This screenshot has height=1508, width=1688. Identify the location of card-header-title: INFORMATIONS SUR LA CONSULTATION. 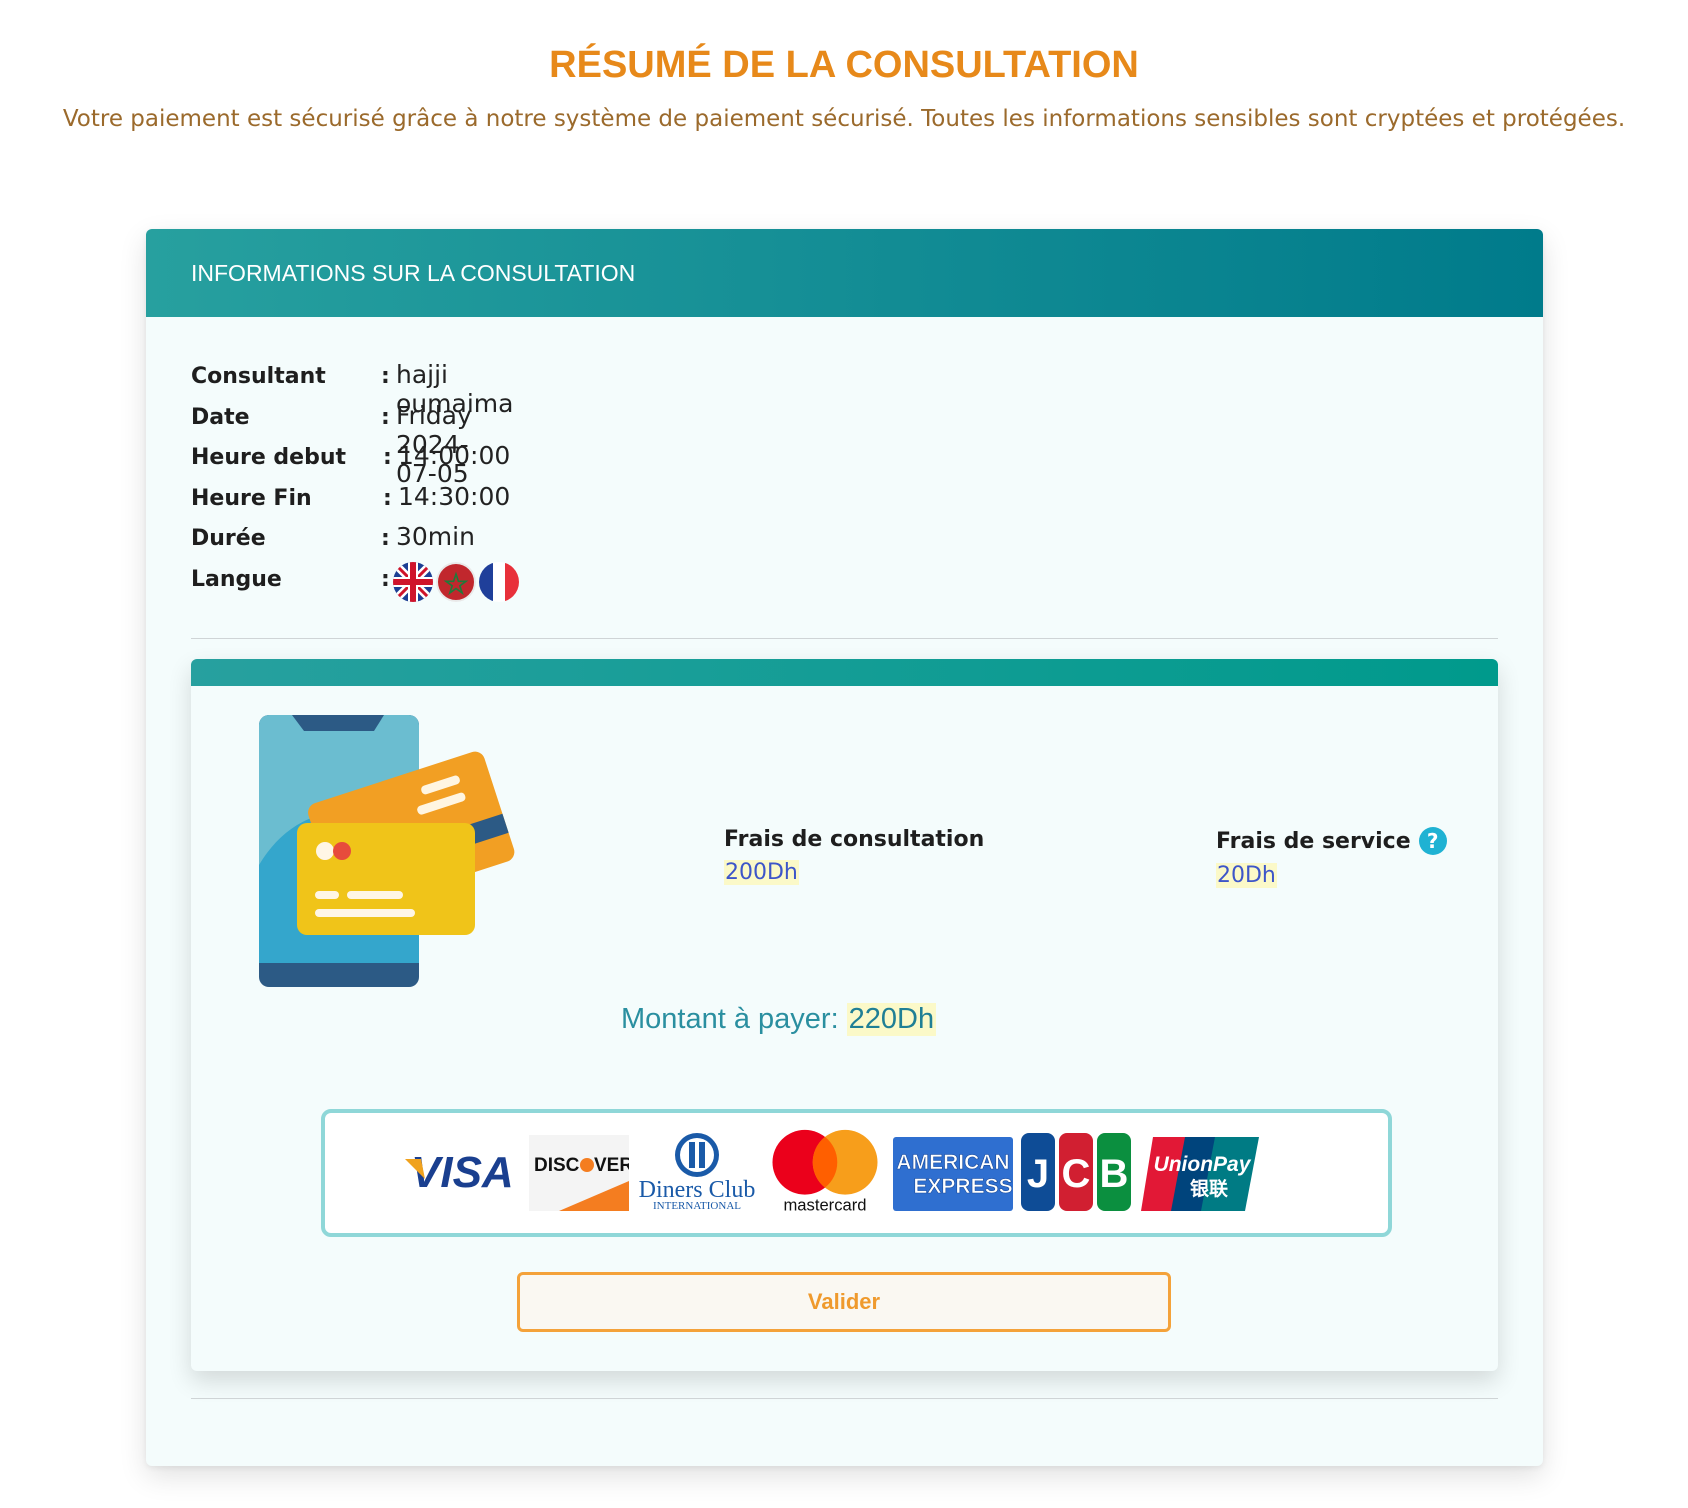
(413, 272).